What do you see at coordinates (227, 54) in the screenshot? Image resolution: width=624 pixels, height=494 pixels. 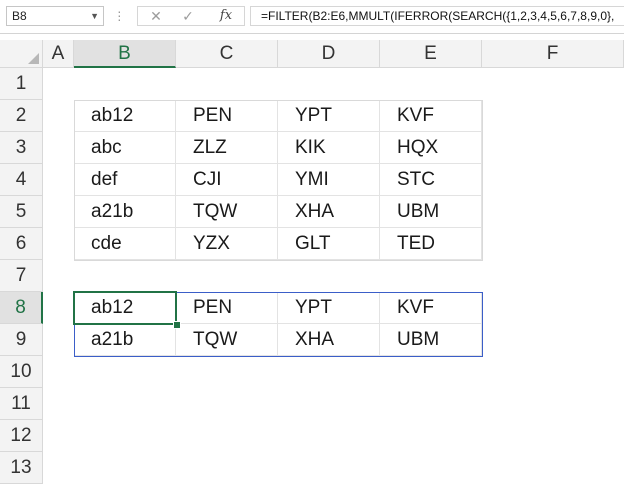 I see `column-header-c: C` at bounding box center [227, 54].